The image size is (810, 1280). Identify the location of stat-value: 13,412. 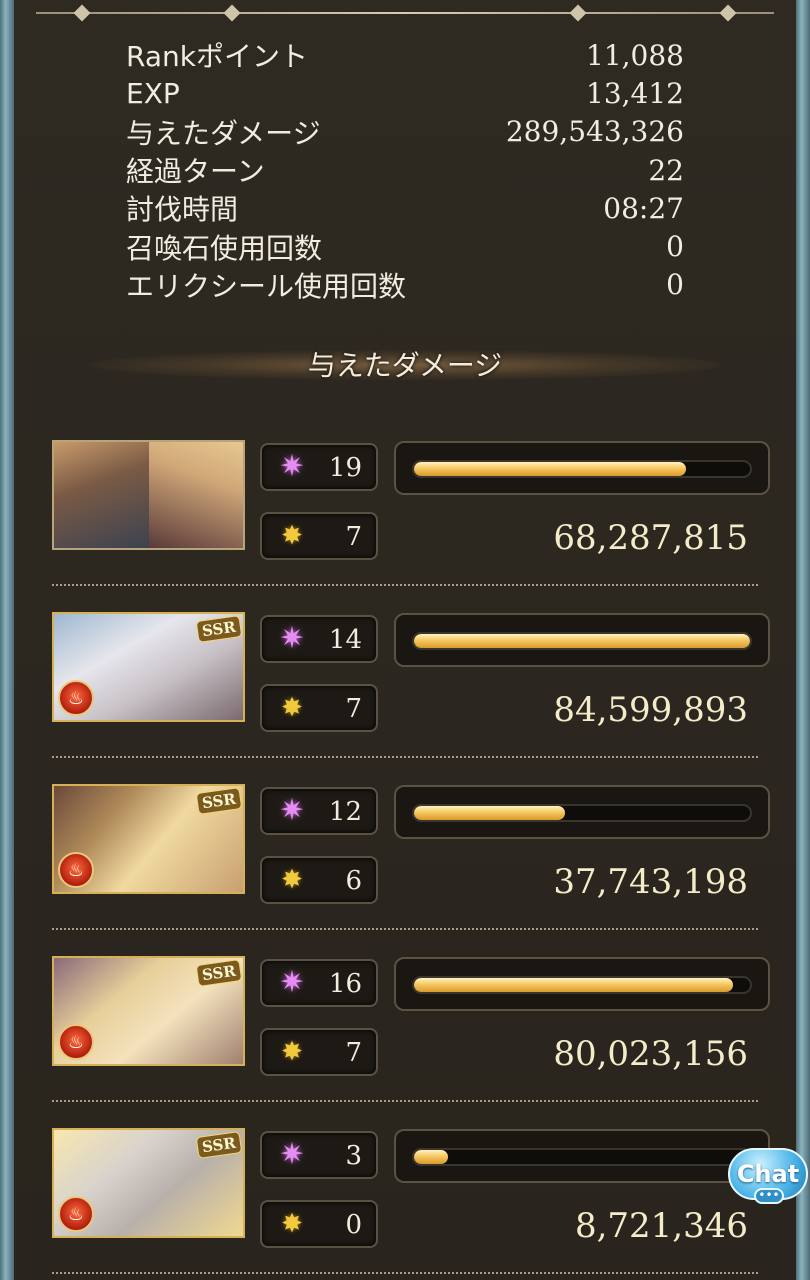
(635, 93).